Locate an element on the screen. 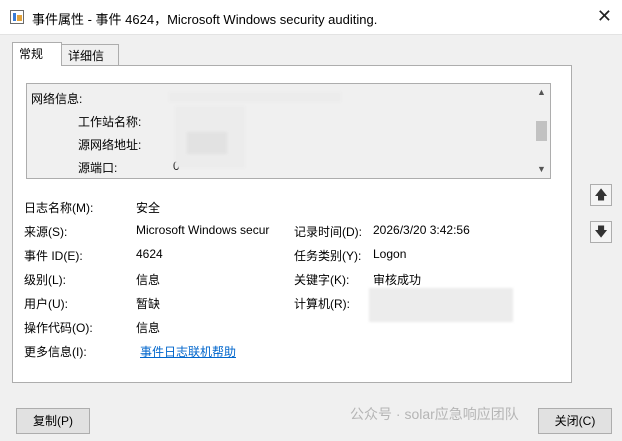  event-id-label: 事件 ID(E): is located at coordinates (53, 256).